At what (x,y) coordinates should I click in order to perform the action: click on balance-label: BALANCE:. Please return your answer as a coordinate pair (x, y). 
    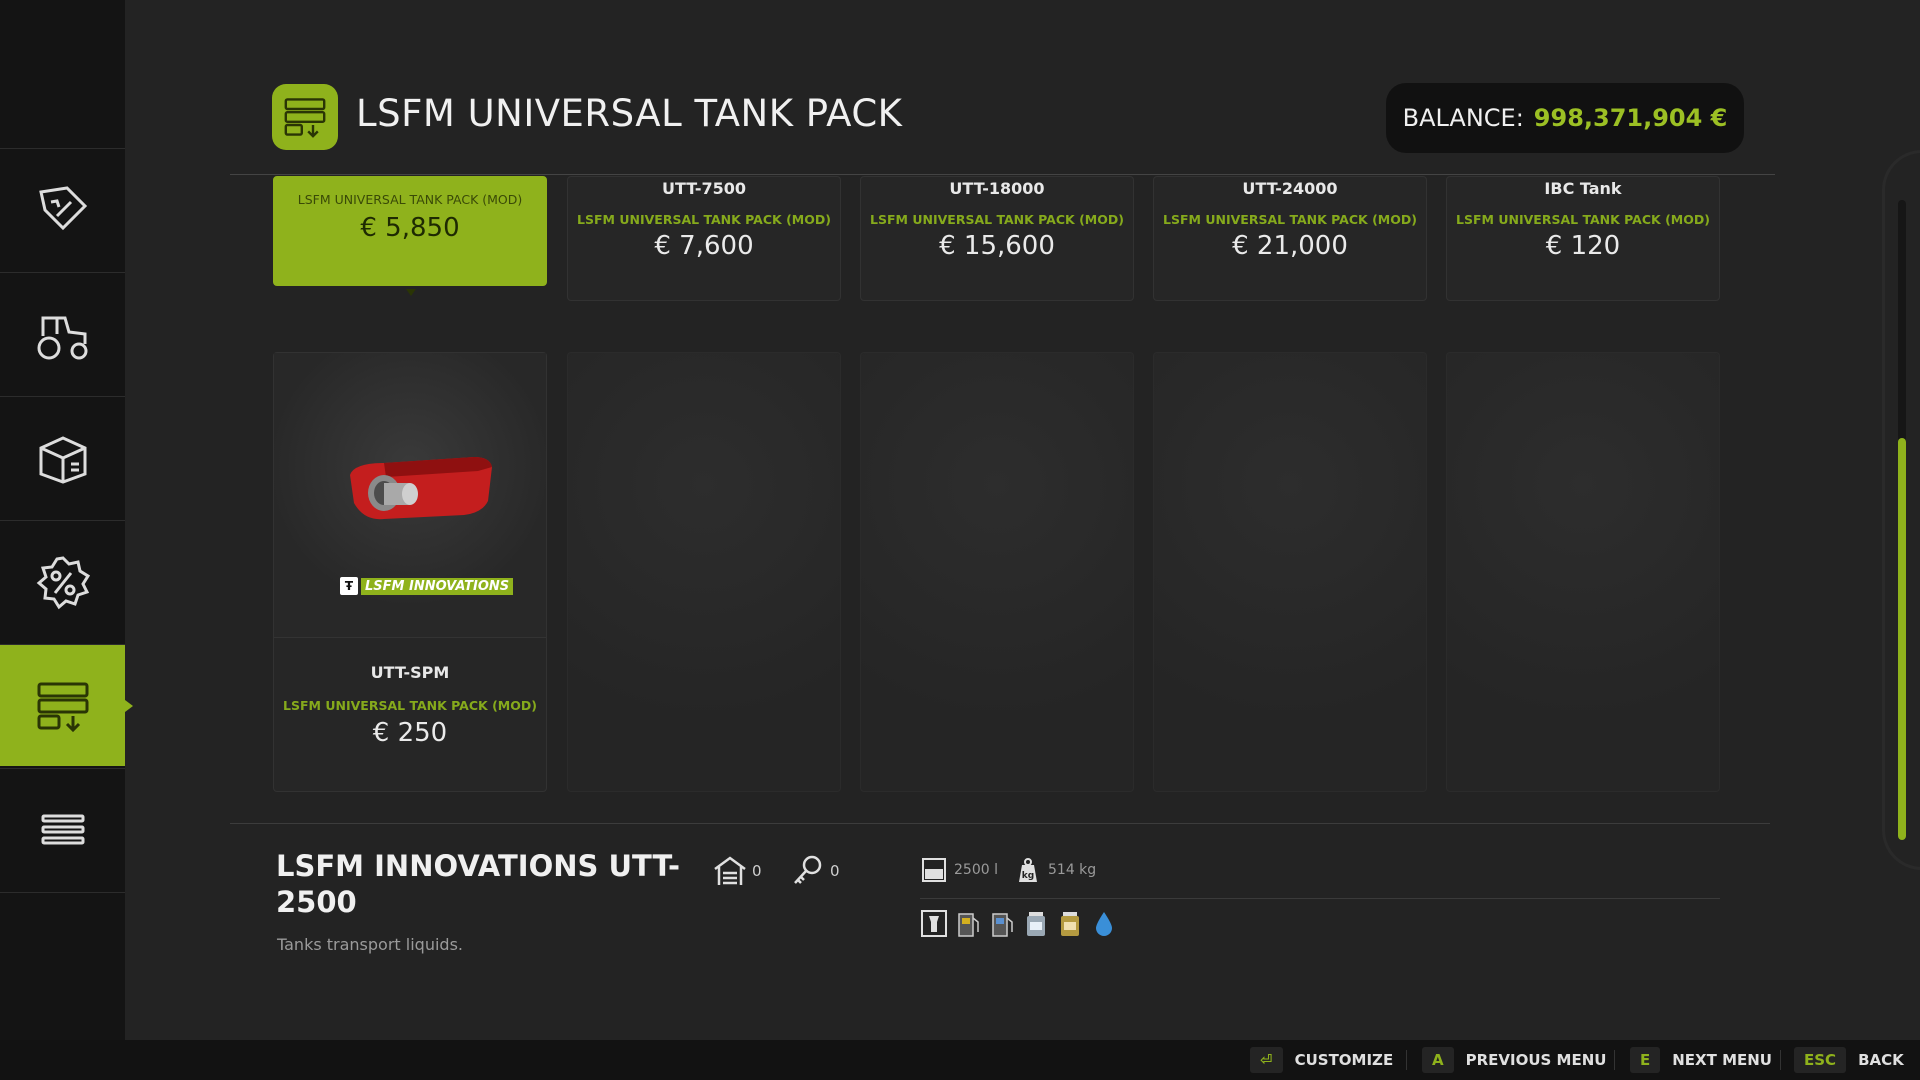
    Looking at the image, I should click on (1463, 118).